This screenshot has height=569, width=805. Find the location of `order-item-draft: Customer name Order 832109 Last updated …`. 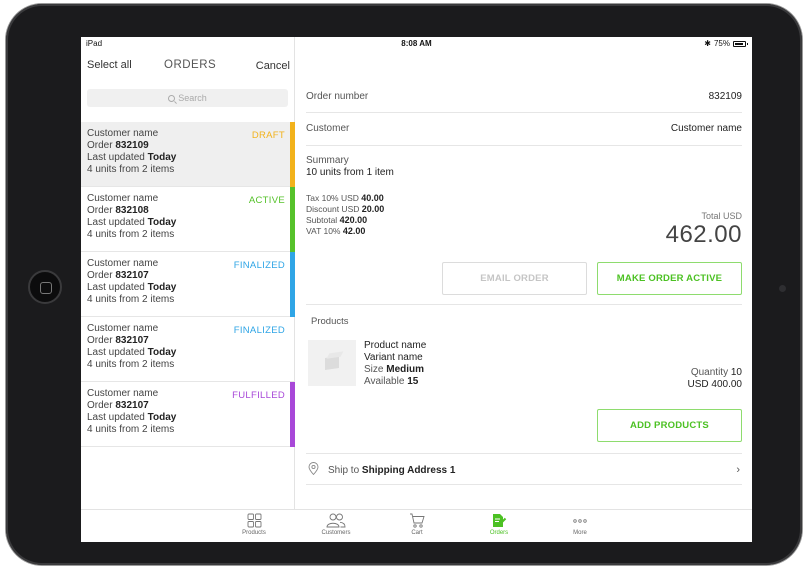

order-item-draft: Customer name Order 832109 Last updated … is located at coordinates (188, 154).